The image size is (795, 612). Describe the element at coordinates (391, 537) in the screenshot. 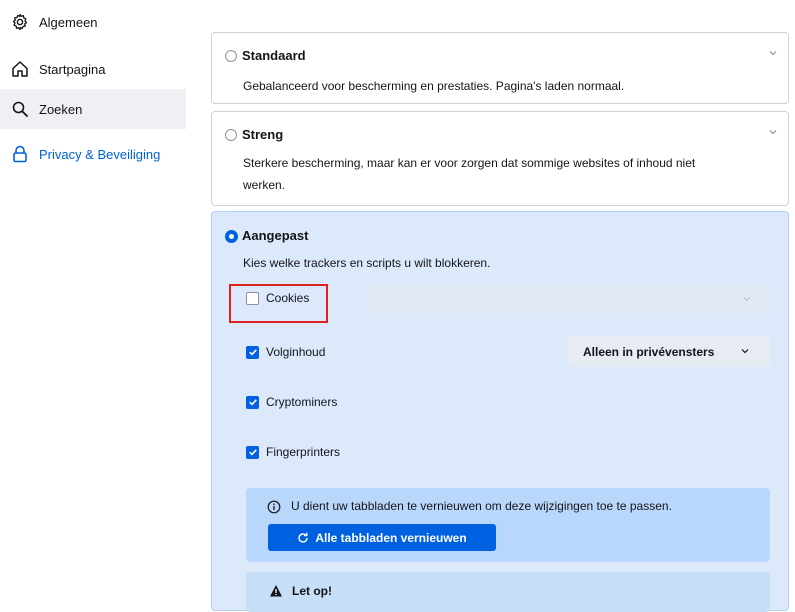

I see `reload-button-label: Alle tabbladen vernieuwen` at that location.